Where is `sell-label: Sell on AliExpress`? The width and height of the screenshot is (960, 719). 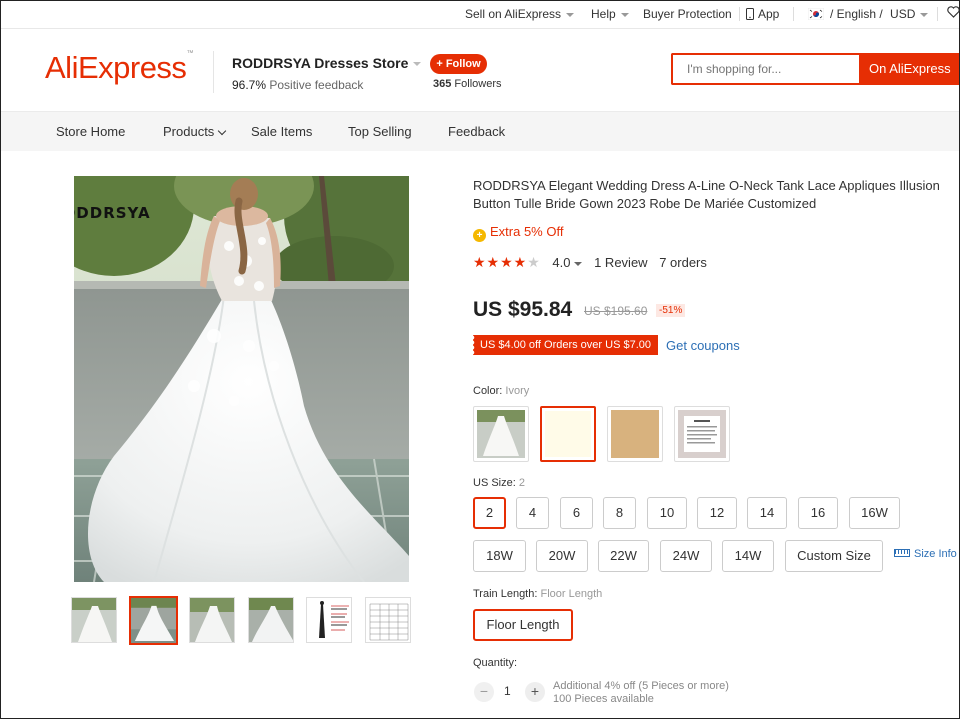 sell-label: Sell on AliExpress is located at coordinates (513, 14).